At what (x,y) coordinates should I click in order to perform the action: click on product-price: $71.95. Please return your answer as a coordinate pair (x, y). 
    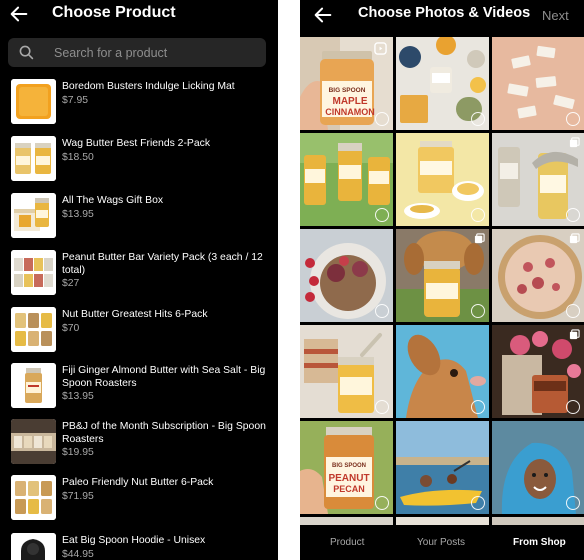
    Looking at the image, I should click on (78, 496).